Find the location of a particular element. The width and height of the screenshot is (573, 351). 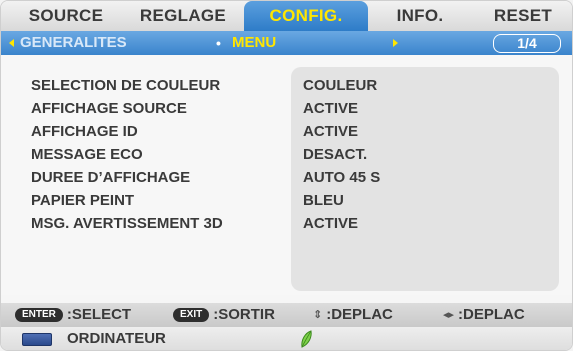

tab-reset: RESET is located at coordinates (523, 16).